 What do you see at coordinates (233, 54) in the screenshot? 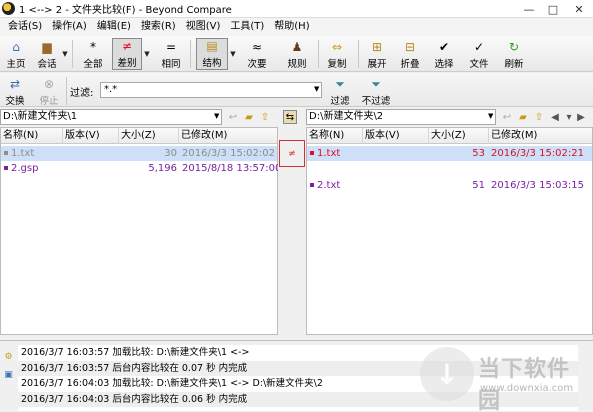
I see `structure-dropdown-icon: ▼` at bounding box center [233, 54].